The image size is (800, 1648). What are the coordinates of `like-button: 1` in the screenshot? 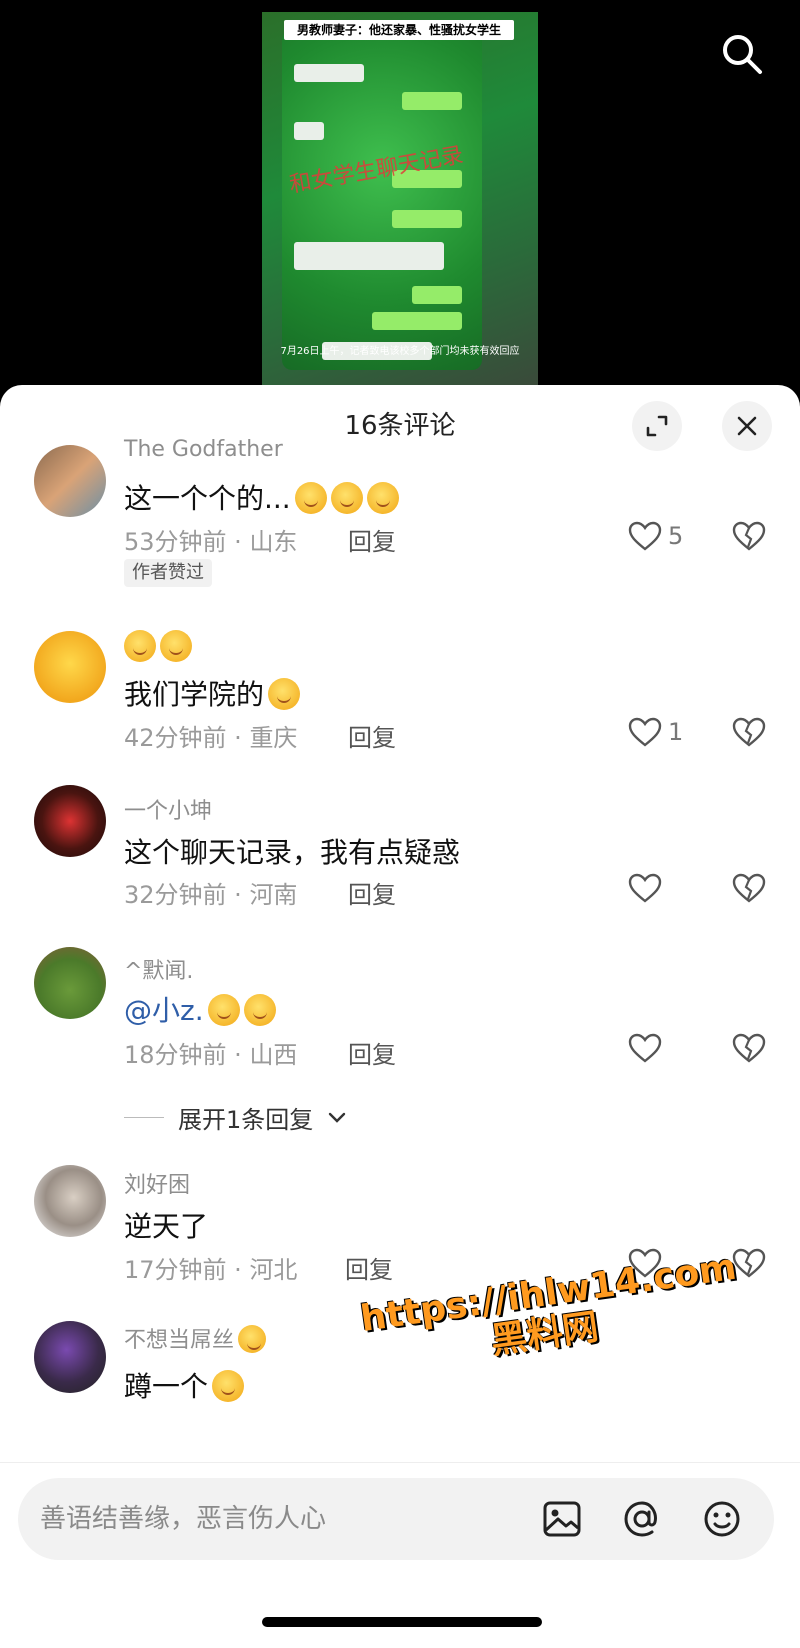 It's located at (655, 732).